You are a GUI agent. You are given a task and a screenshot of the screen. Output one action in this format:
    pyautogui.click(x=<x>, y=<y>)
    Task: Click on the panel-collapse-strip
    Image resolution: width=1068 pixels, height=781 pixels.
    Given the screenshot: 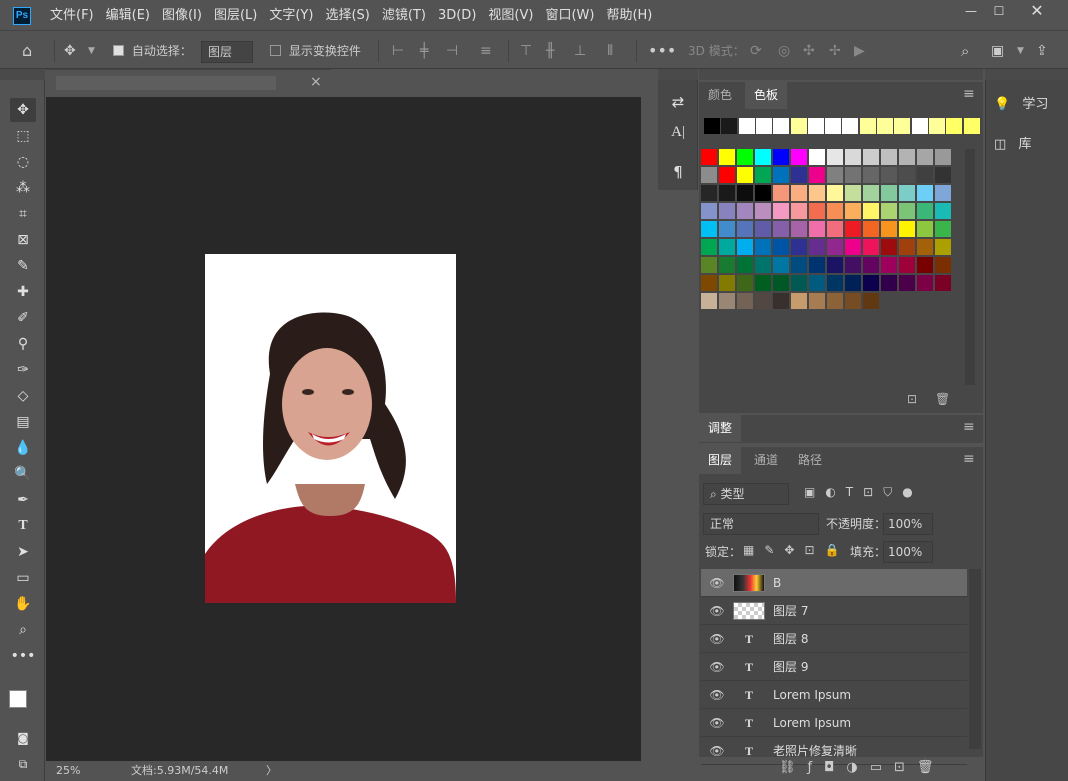 What is the action you would take?
    pyautogui.click(x=841, y=74)
    